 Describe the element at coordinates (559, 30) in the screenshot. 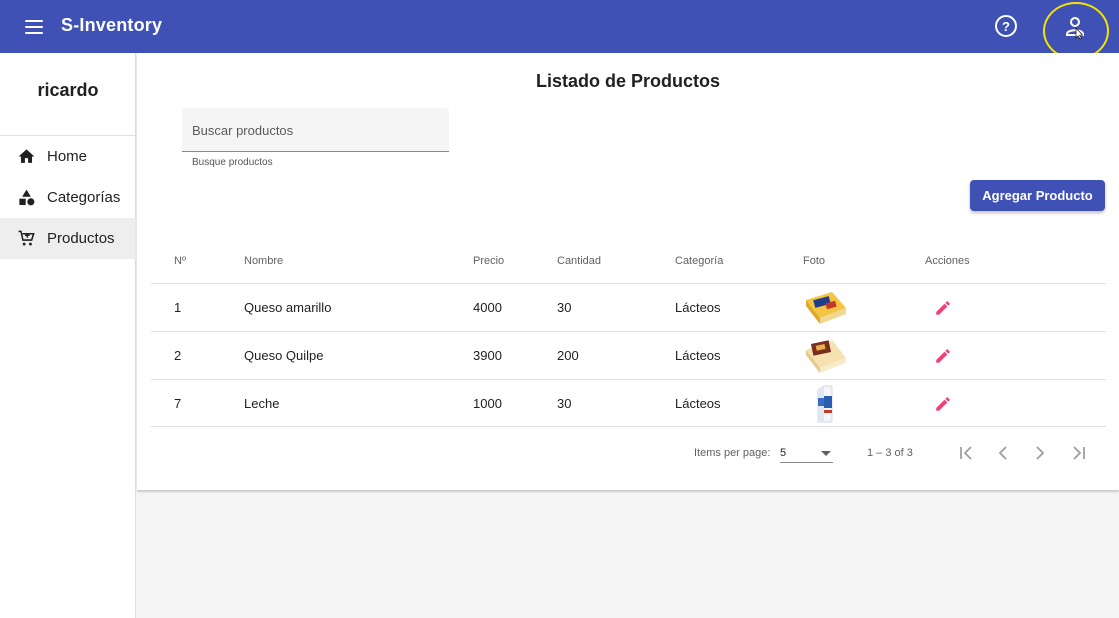

I see `top-toolbar: S-Inventory ?` at that location.